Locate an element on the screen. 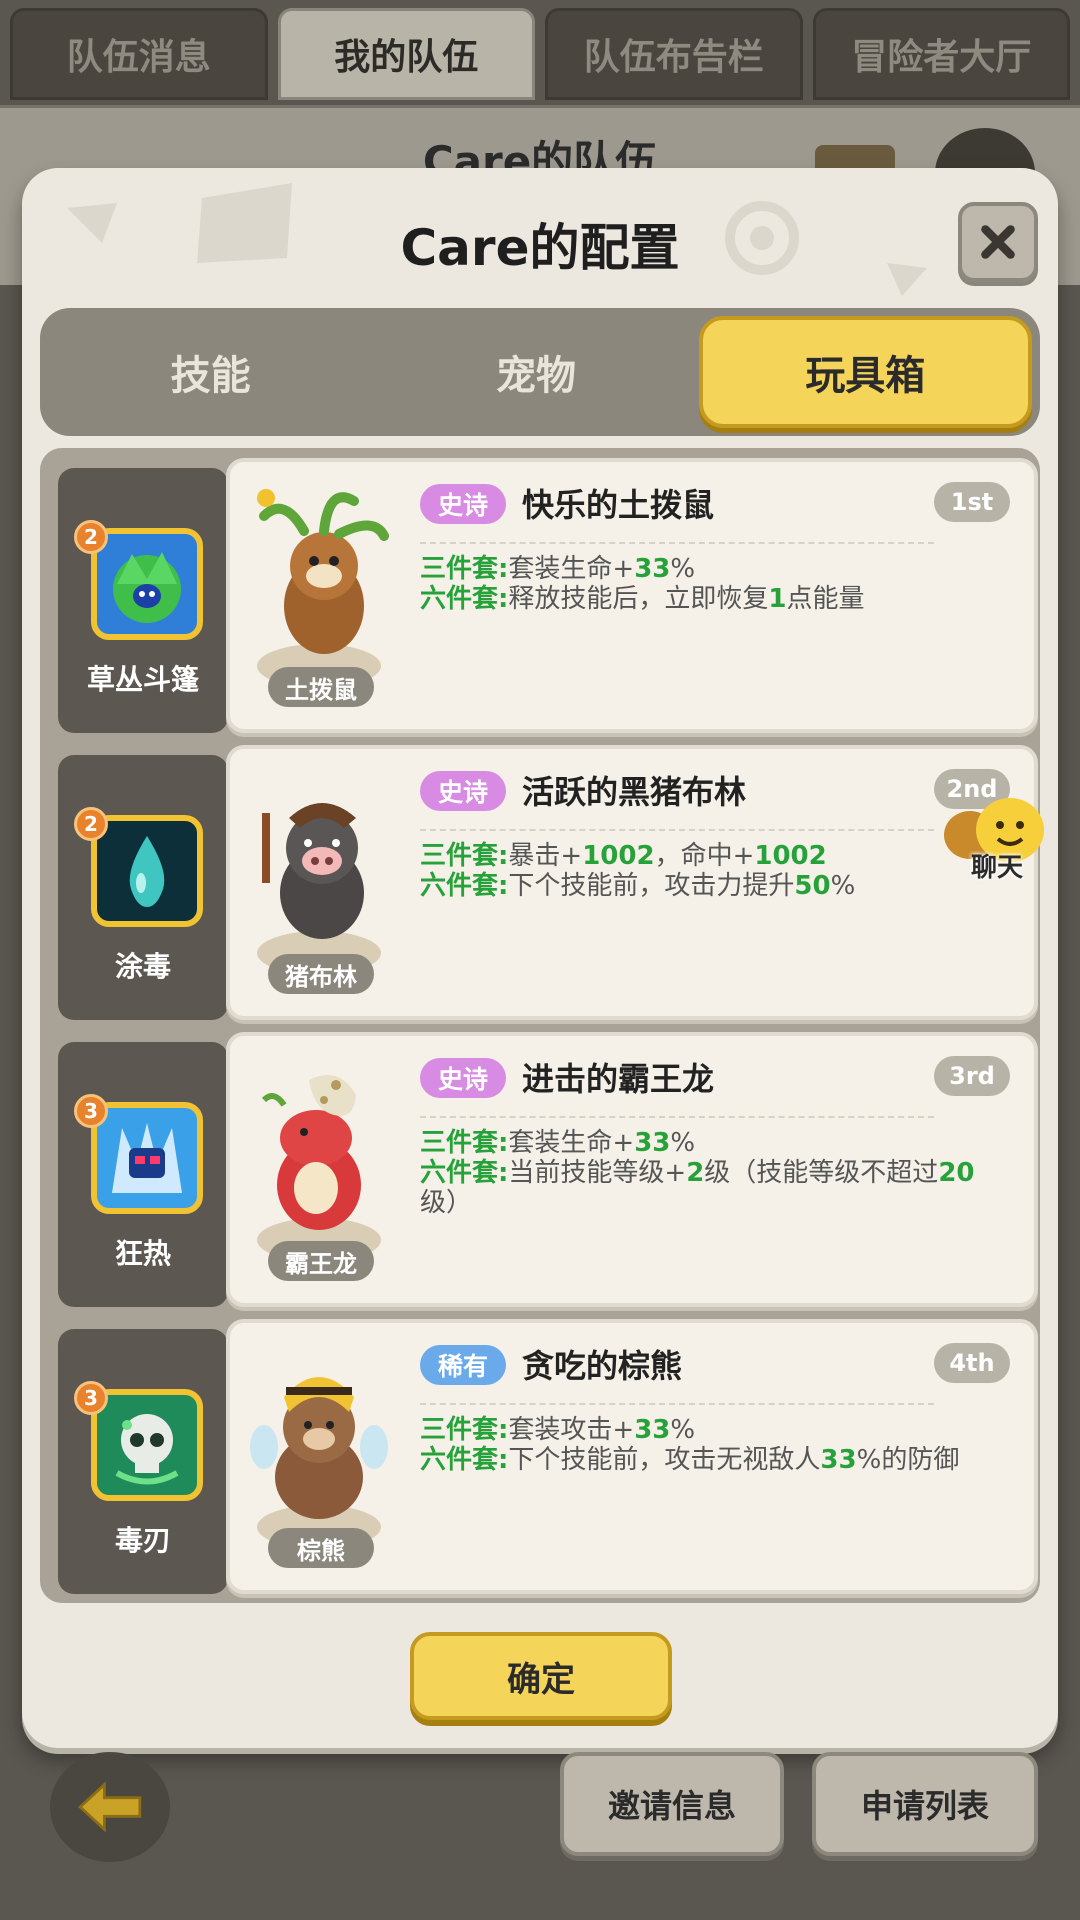  pet-name-label: 猪布林 is located at coordinates (321, 974).